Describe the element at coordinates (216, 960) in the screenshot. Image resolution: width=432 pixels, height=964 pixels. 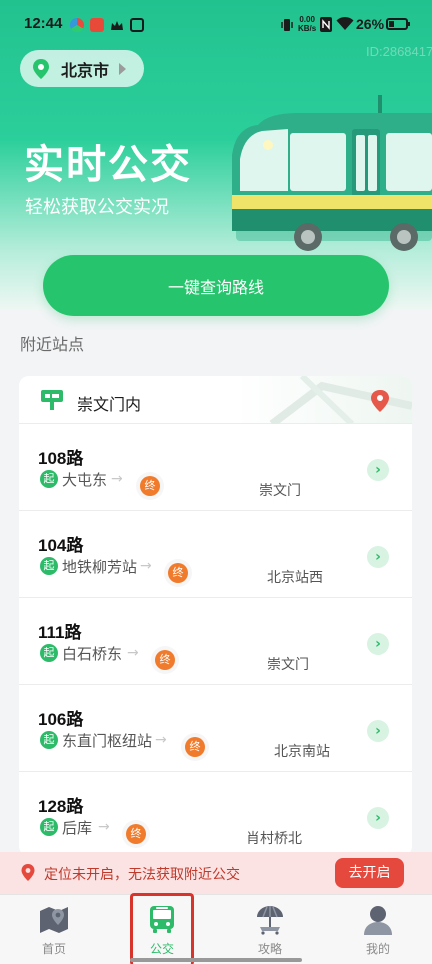
I see `home-indicator` at that location.